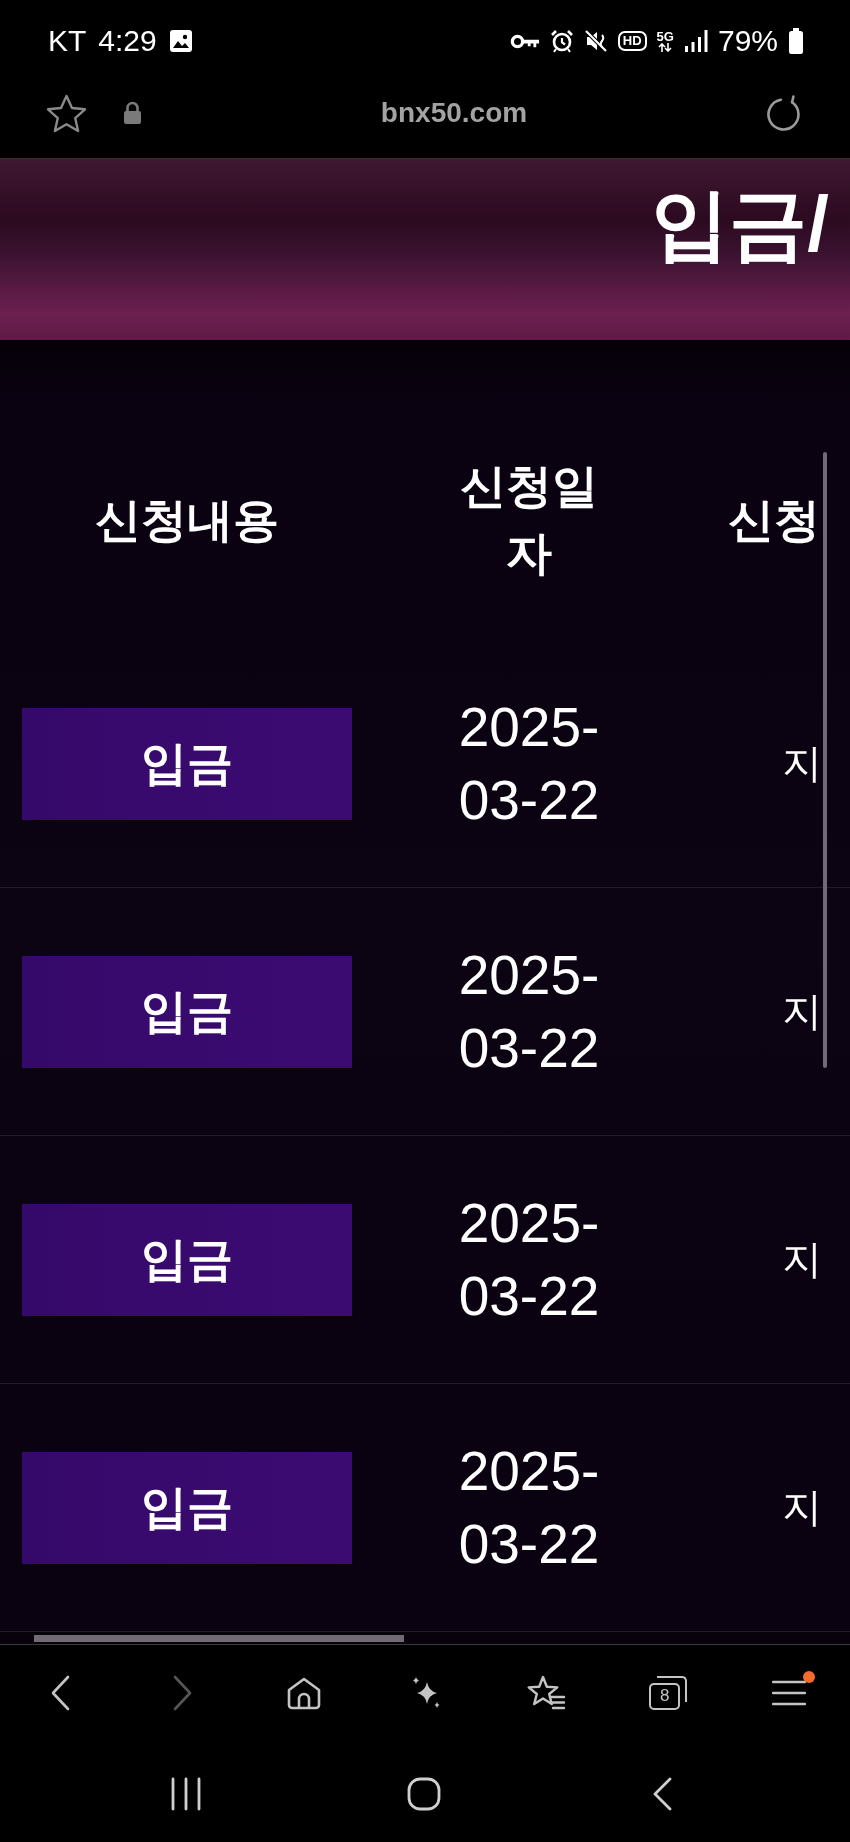 Image resolution: width=850 pixels, height=1842 pixels. What do you see at coordinates (424, 1793) in the screenshot?
I see `rounded-square-icon` at bounding box center [424, 1793].